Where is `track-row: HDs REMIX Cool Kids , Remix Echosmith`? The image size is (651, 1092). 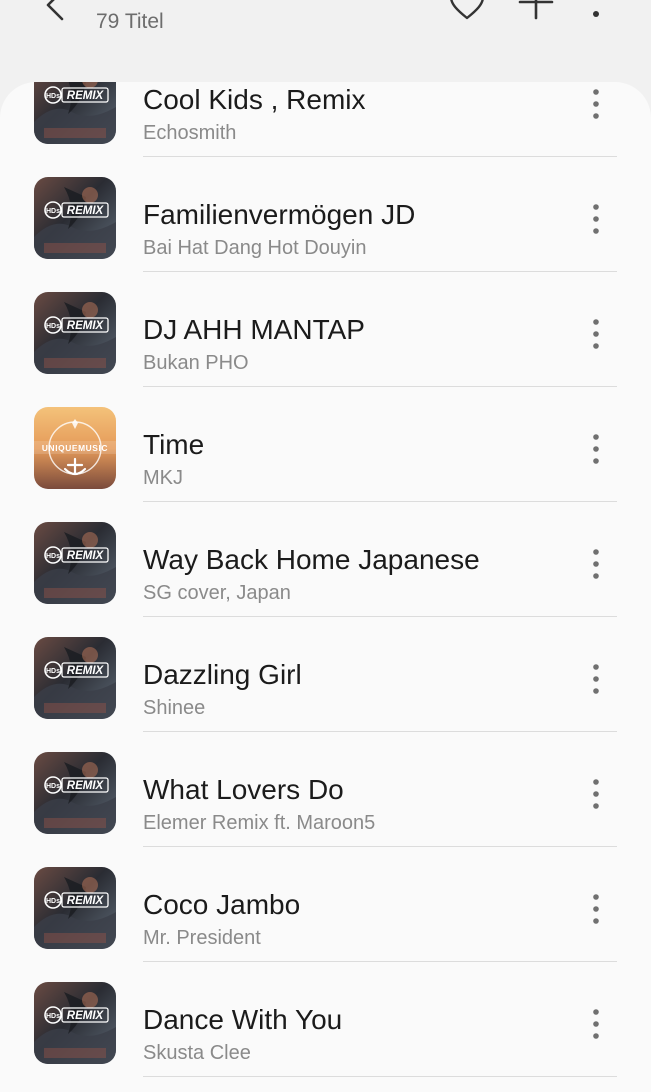
track-row: HDs REMIX Cool Kids , Remix Echosmith is located at coordinates (325, 119).